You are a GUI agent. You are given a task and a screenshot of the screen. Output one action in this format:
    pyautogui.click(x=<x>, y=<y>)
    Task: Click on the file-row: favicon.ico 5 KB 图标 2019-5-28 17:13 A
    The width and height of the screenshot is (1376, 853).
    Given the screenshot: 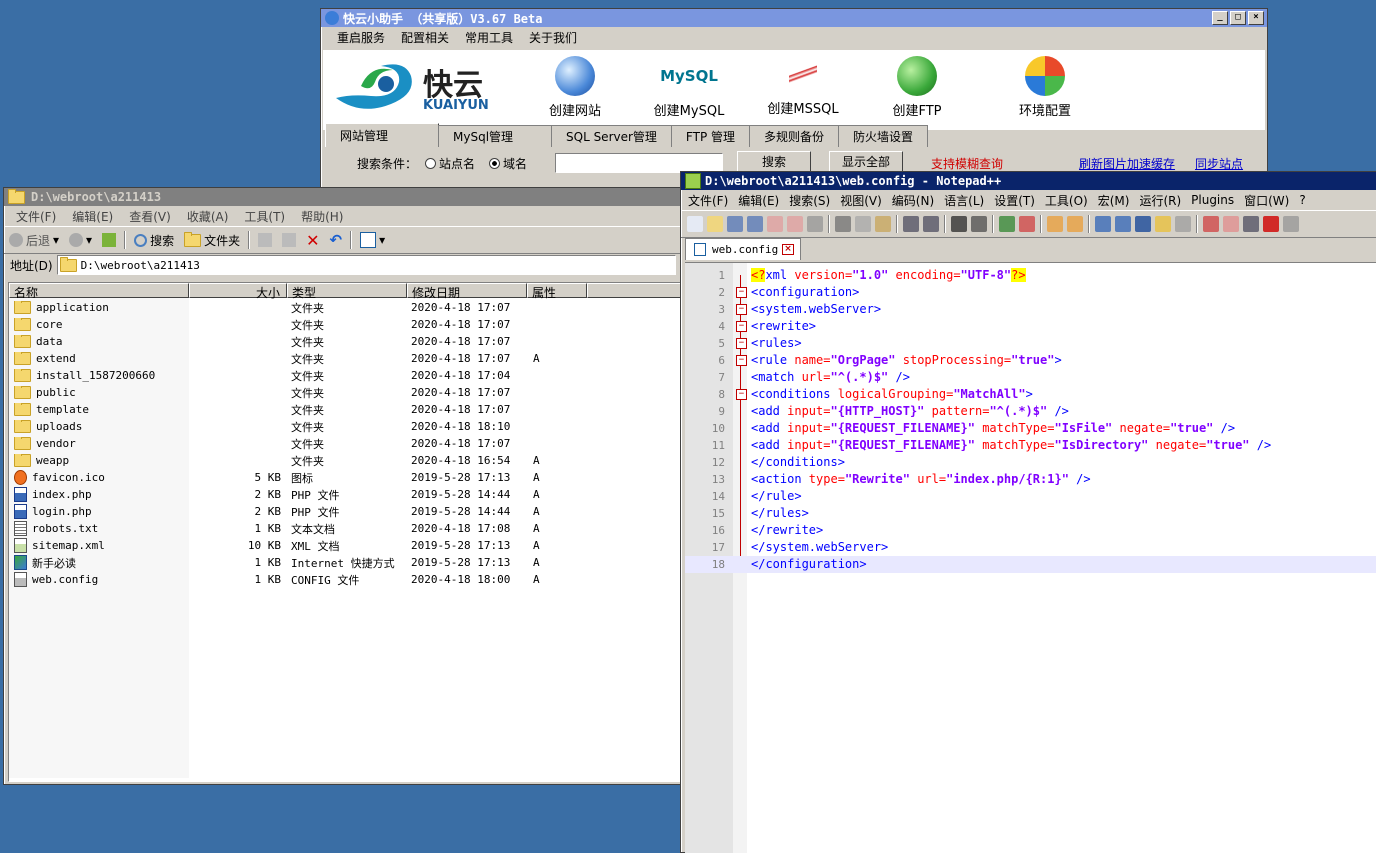 What is the action you would take?
    pyautogui.click(x=345, y=477)
    